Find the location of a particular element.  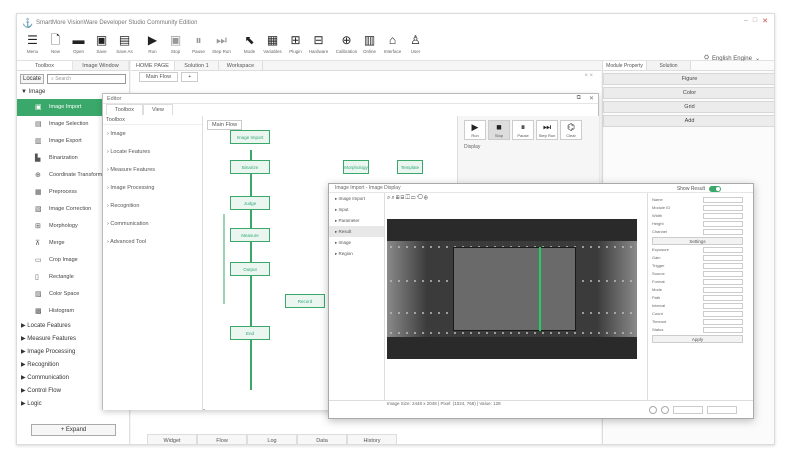

dialog-pause-button: ⏸ Pause is located at coordinates (523, 130).